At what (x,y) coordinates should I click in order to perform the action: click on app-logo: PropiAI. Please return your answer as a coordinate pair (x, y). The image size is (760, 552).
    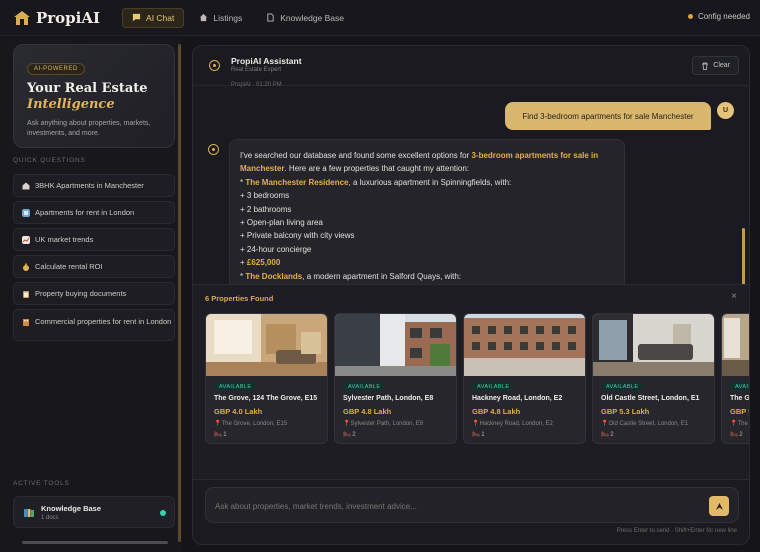
    Looking at the image, I should click on (57, 18).